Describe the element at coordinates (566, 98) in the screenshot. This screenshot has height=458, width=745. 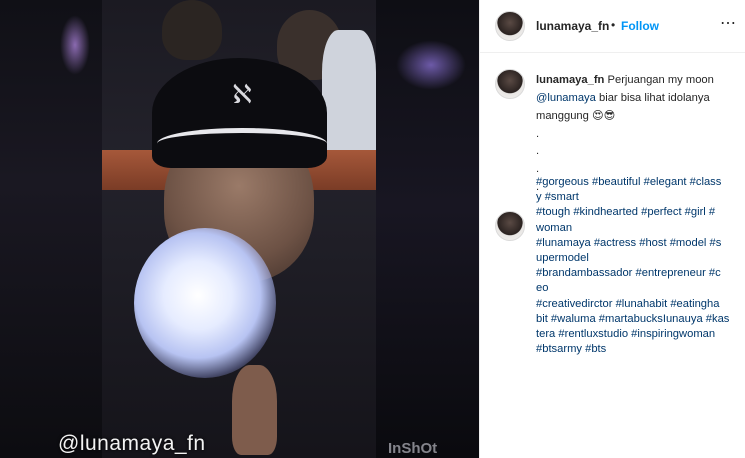
I see `caption-mention: @lunamaya` at that location.